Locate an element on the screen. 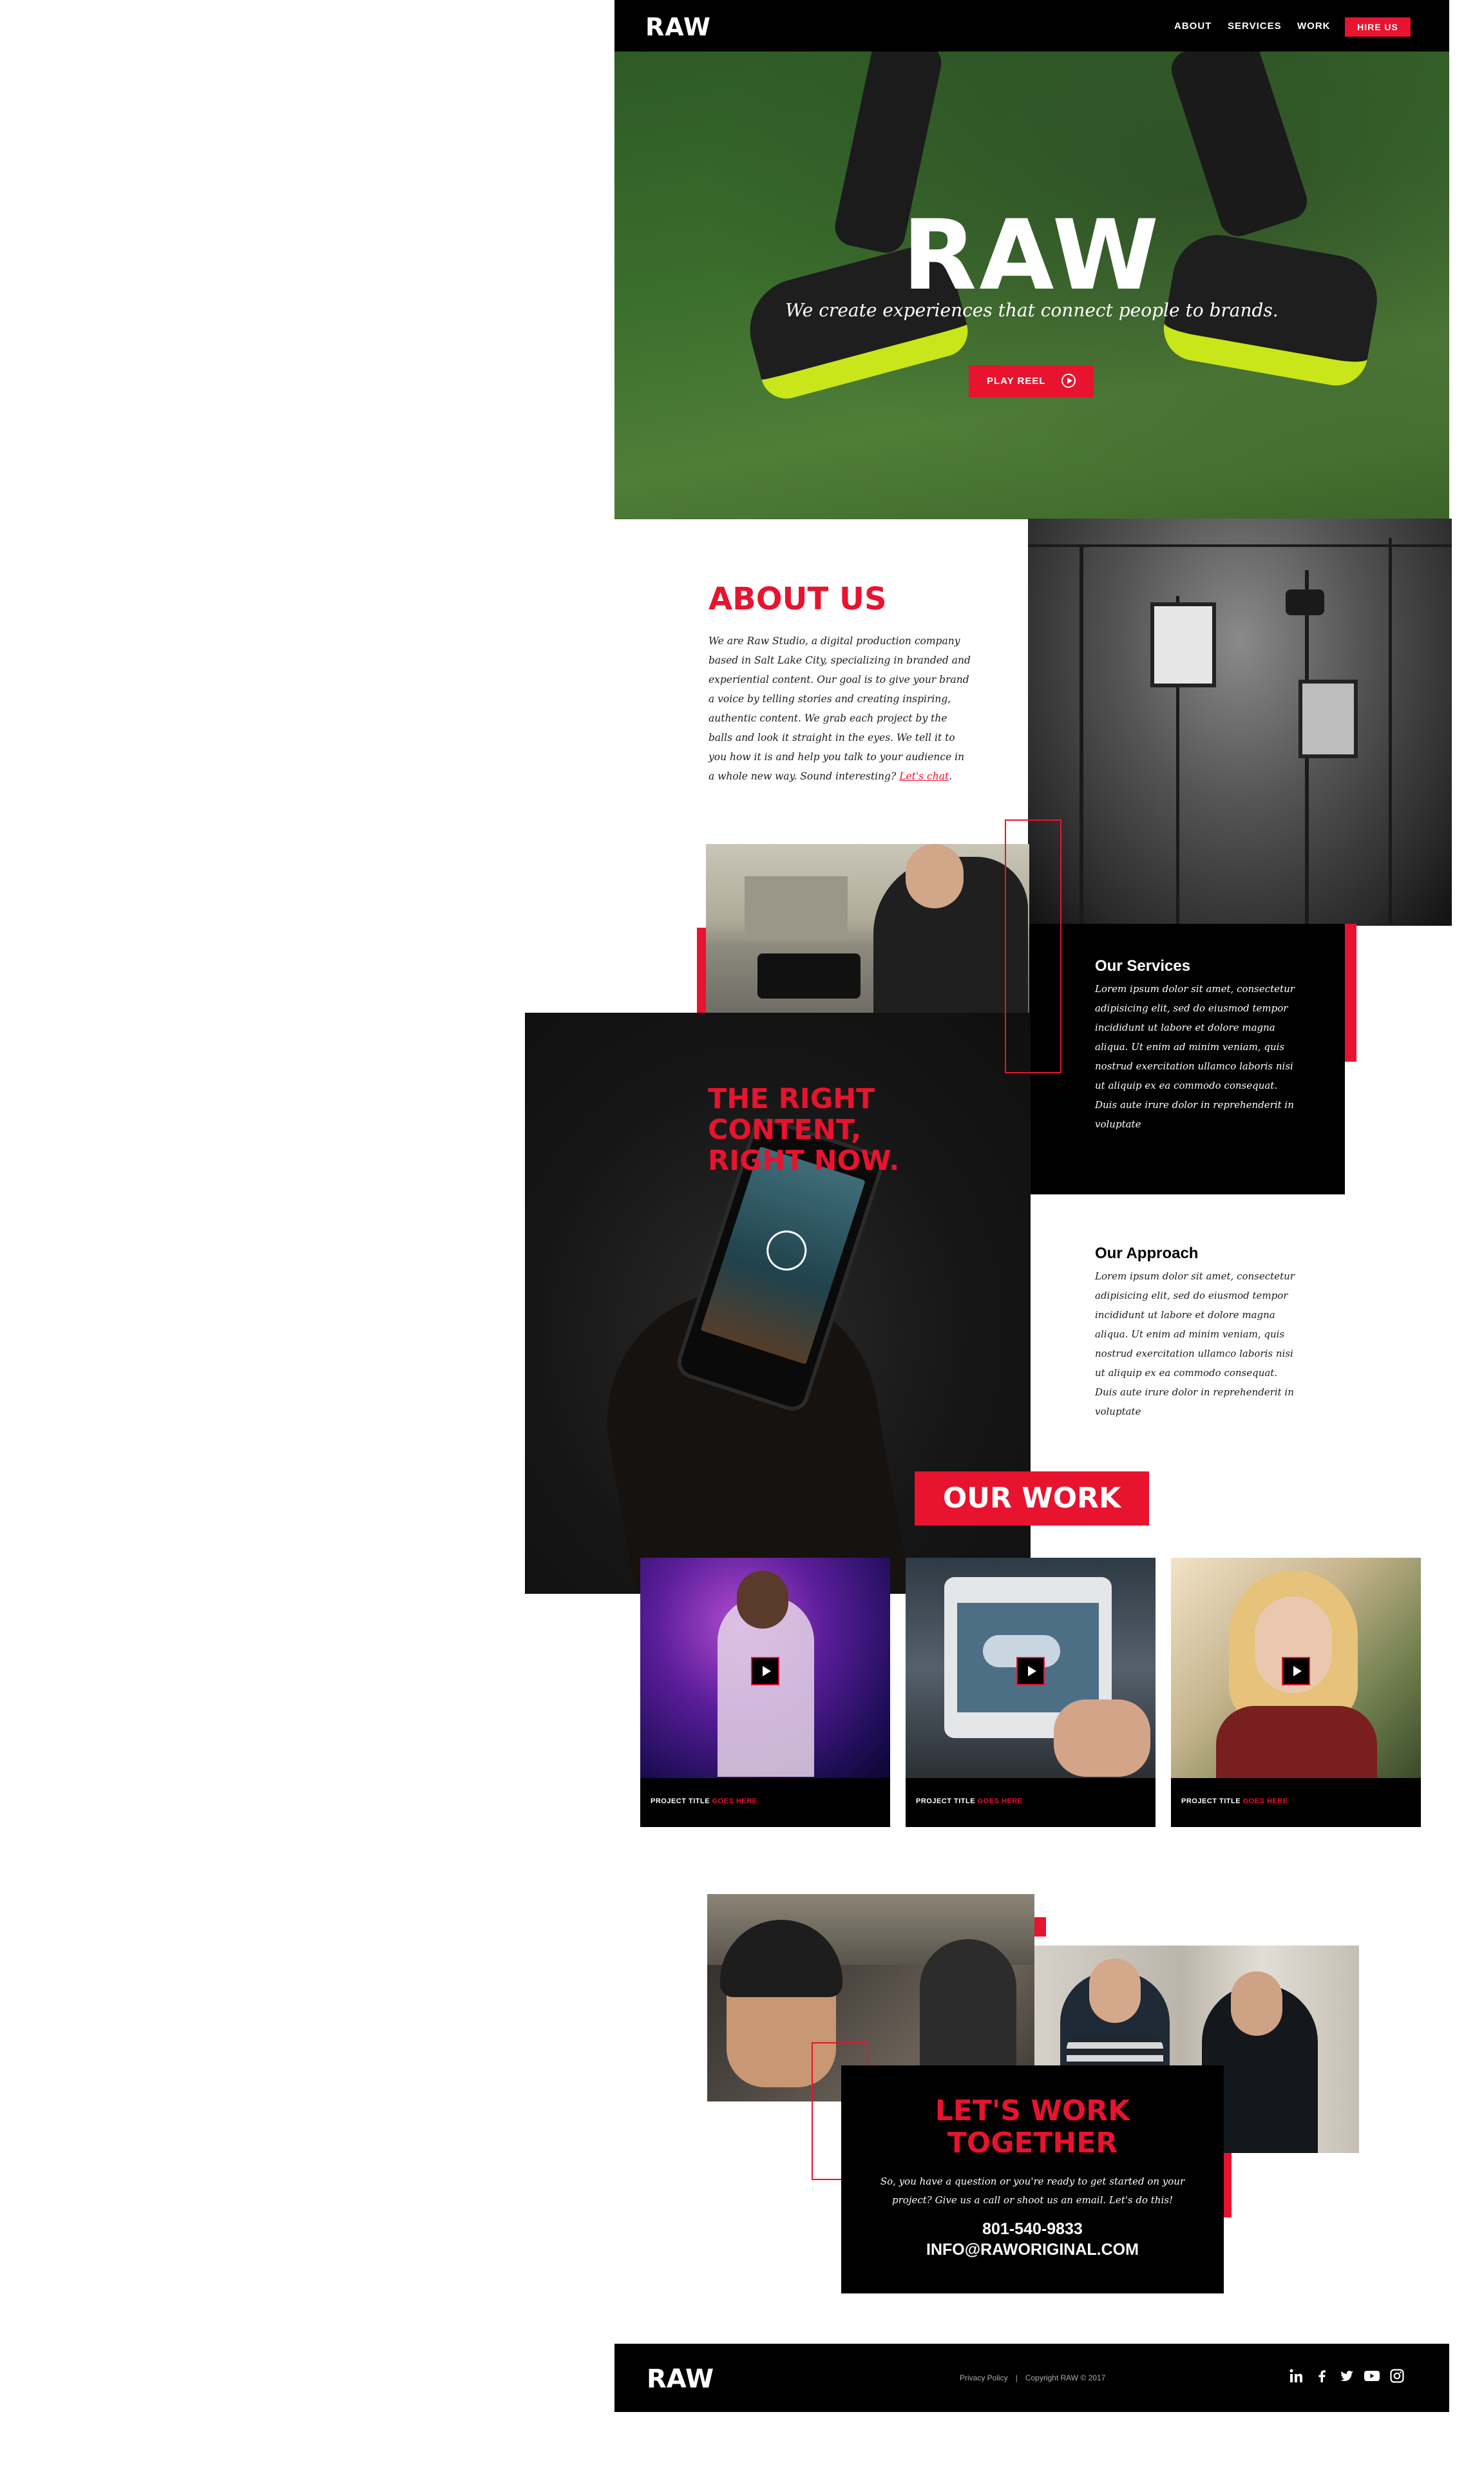 The image size is (1484, 2479). decorative-outline is located at coordinates (1033, 946).